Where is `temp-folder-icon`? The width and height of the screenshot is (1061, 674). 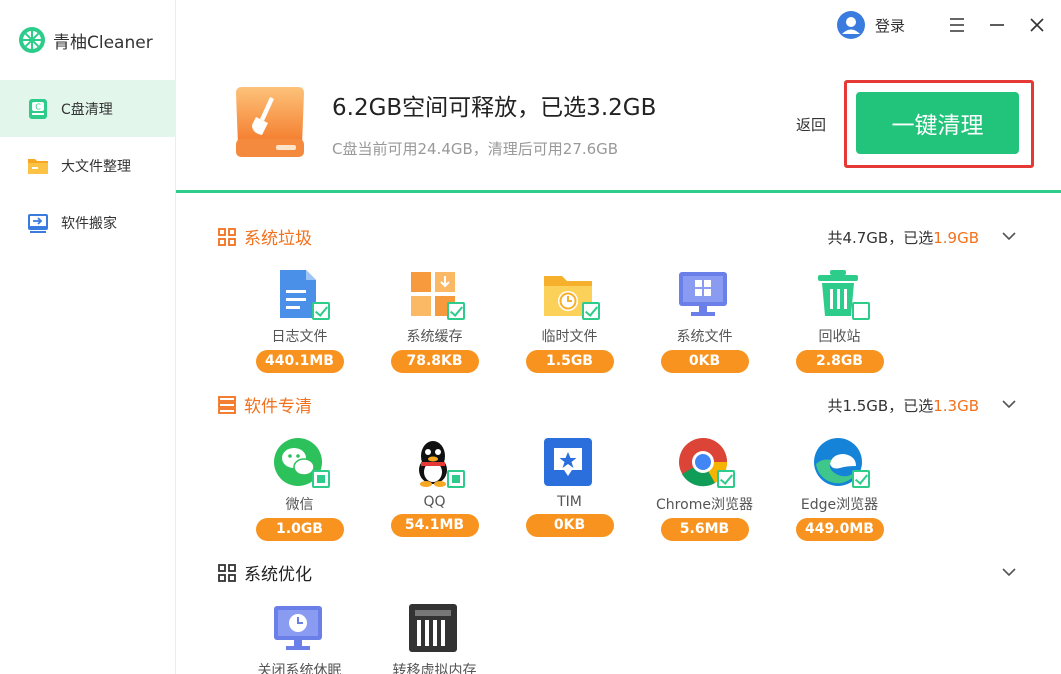
temp-folder-icon is located at coordinates (571, 294).